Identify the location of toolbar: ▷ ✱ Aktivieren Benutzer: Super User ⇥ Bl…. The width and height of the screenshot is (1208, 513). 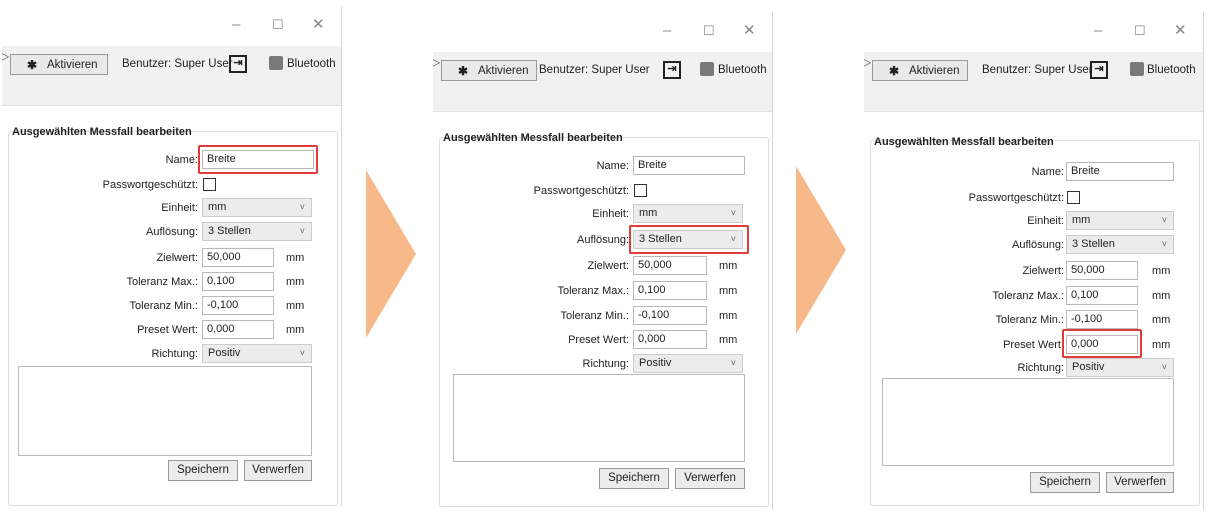
(1033, 82).